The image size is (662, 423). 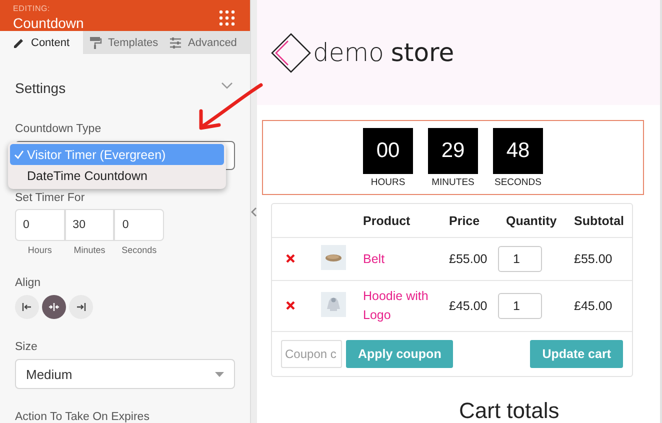 What do you see at coordinates (82, 417) in the screenshot?
I see `field-label: Action To Take On Expires` at bounding box center [82, 417].